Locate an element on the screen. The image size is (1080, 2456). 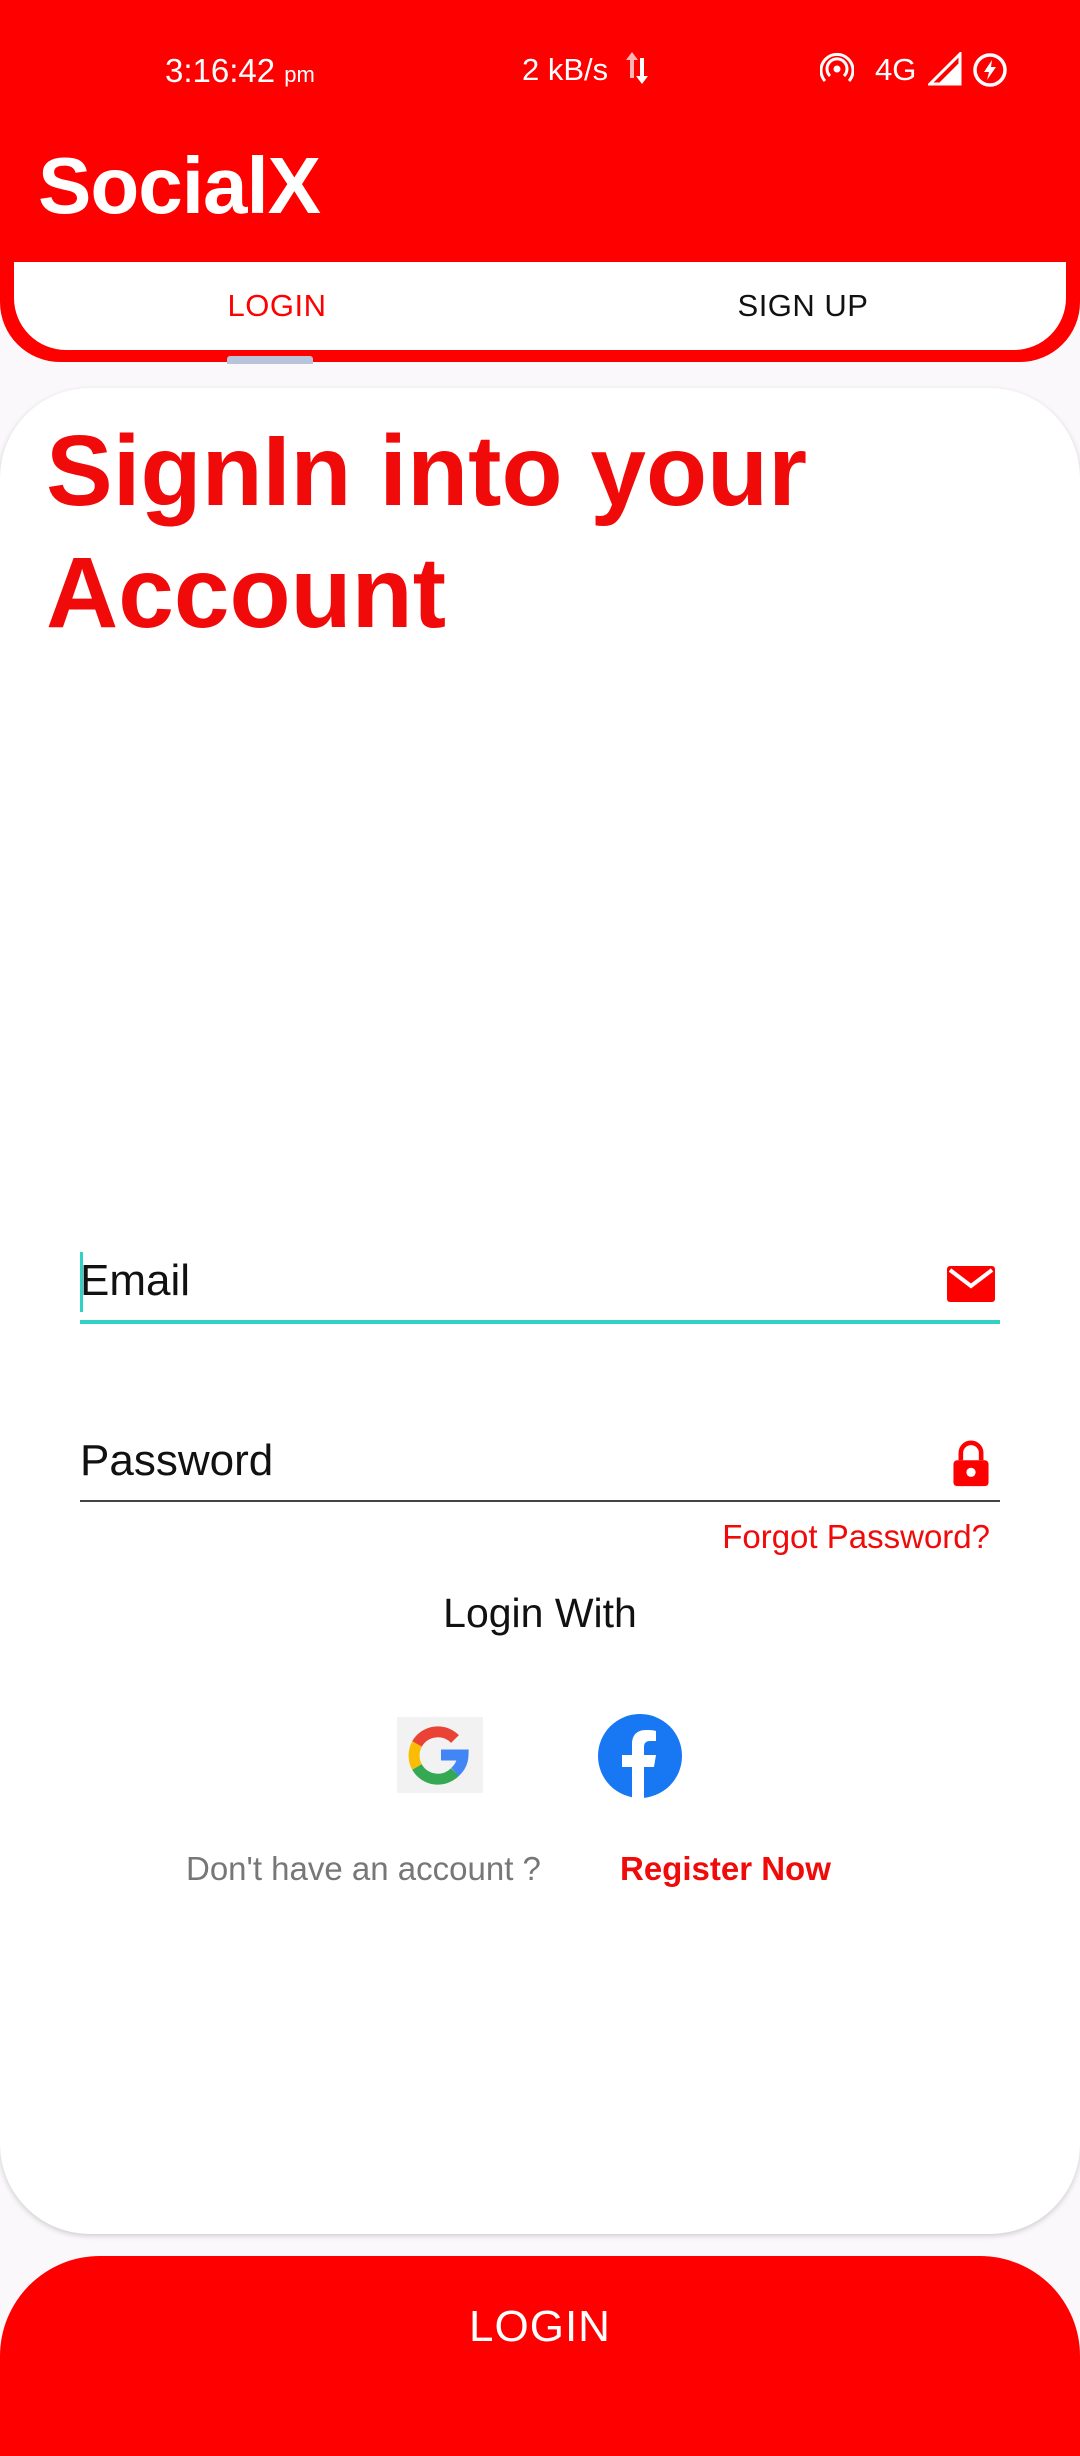
login-button: LOGIN is located at coordinates (540, 2356).